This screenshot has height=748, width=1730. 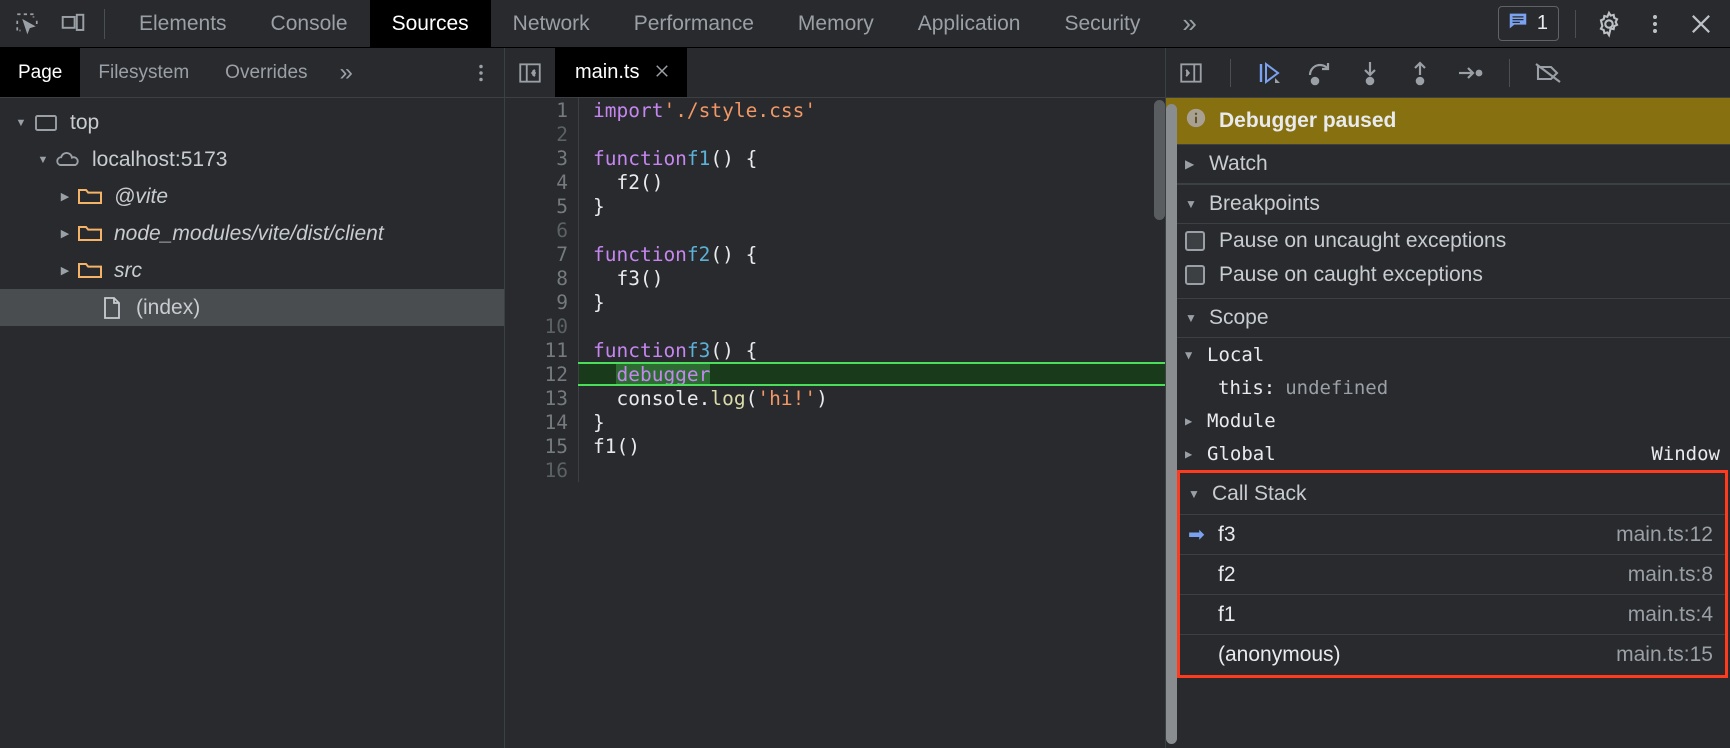 What do you see at coordinates (1187, 23) in the screenshot?
I see `more-tabs-icon: »` at bounding box center [1187, 23].